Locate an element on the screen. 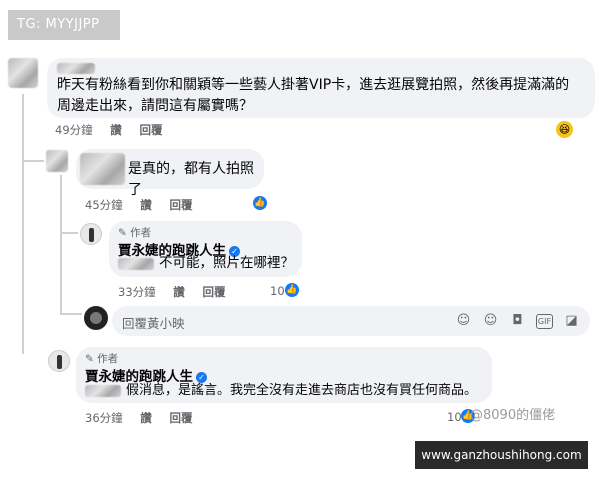 This screenshot has height=480, width=600. avatar-sticker-icon: ☺ is located at coordinates (463, 320).